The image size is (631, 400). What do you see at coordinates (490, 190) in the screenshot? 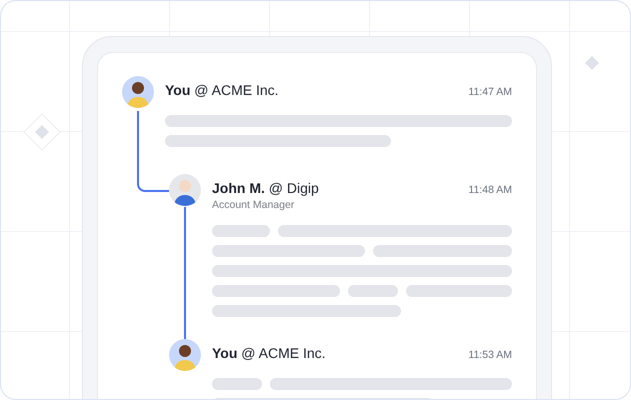
I see `message-time: 11:48 AM` at bounding box center [490, 190].